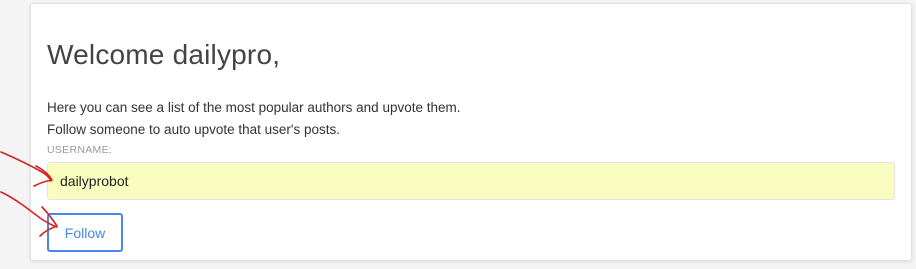  Describe the element at coordinates (164, 54) in the screenshot. I see `page-title: Welcome dailypro,` at that location.